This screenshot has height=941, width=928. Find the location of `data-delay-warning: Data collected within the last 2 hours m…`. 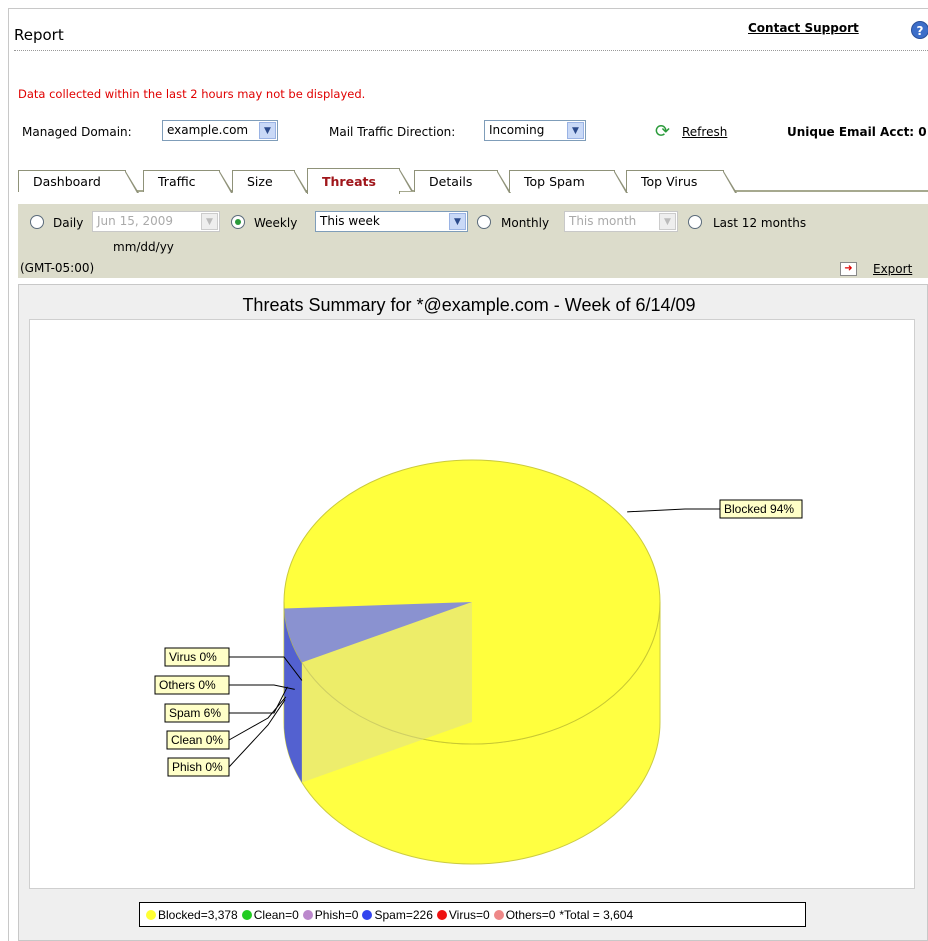

data-delay-warning: Data collected within the last 2 hours m… is located at coordinates (192, 94).